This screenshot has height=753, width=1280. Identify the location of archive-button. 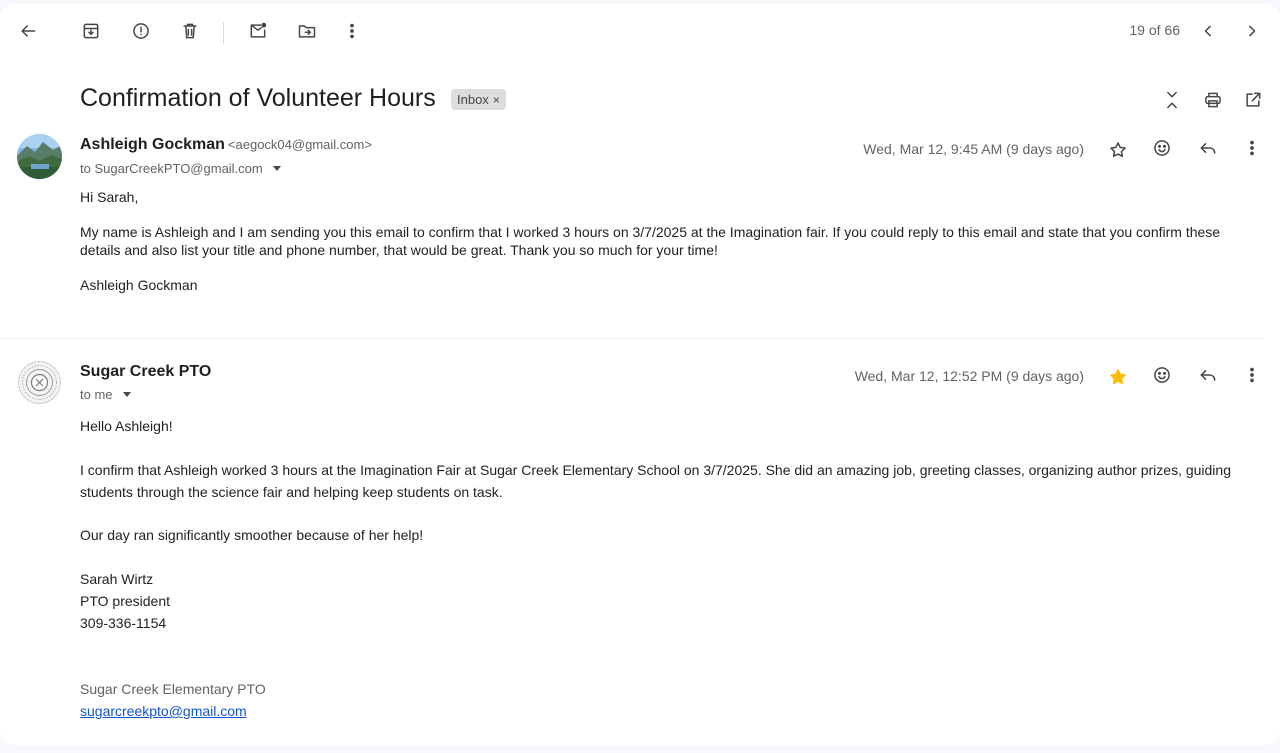
(91, 31).